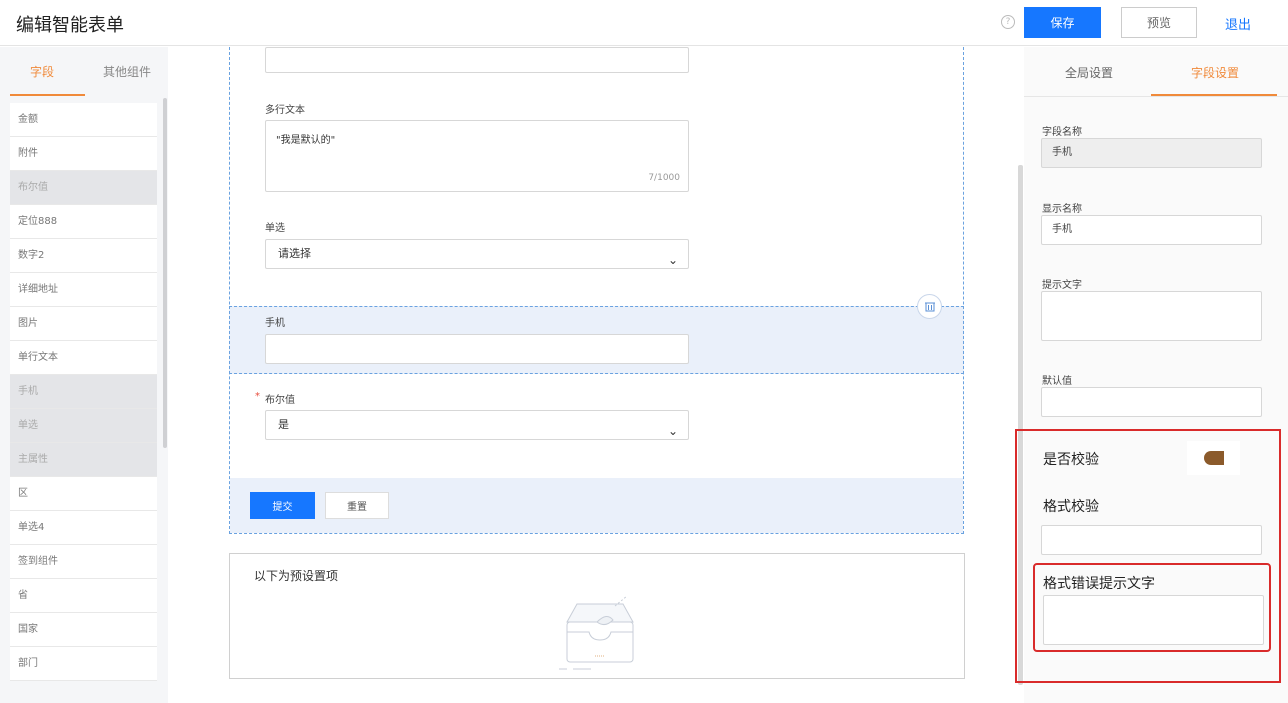 This screenshot has height=703, width=1288. Describe the element at coordinates (83, 154) in the screenshot. I see `field-item: 附件` at that location.